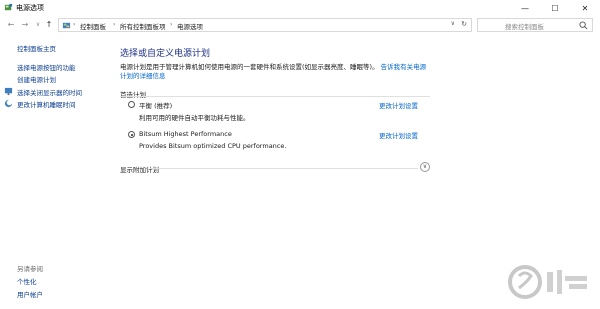 The height and width of the screenshot is (309, 600). I want to click on sidebar-item-user-accounts: 用户帐户, so click(30, 294).